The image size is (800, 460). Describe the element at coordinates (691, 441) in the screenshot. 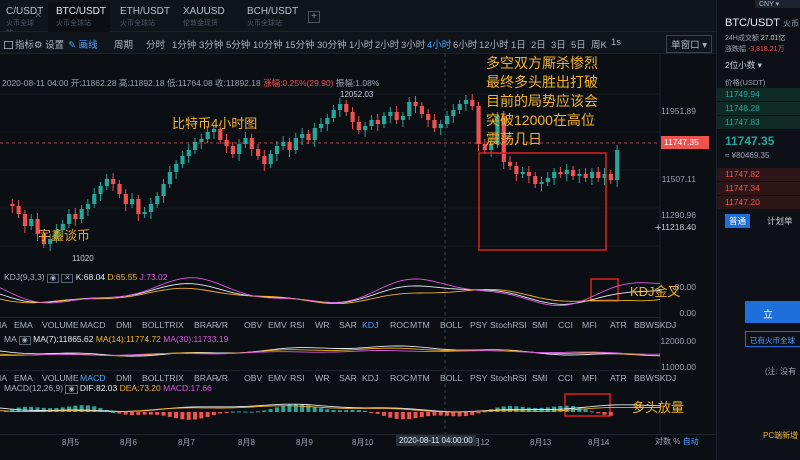

I see `auto-toggle: 自动` at that location.